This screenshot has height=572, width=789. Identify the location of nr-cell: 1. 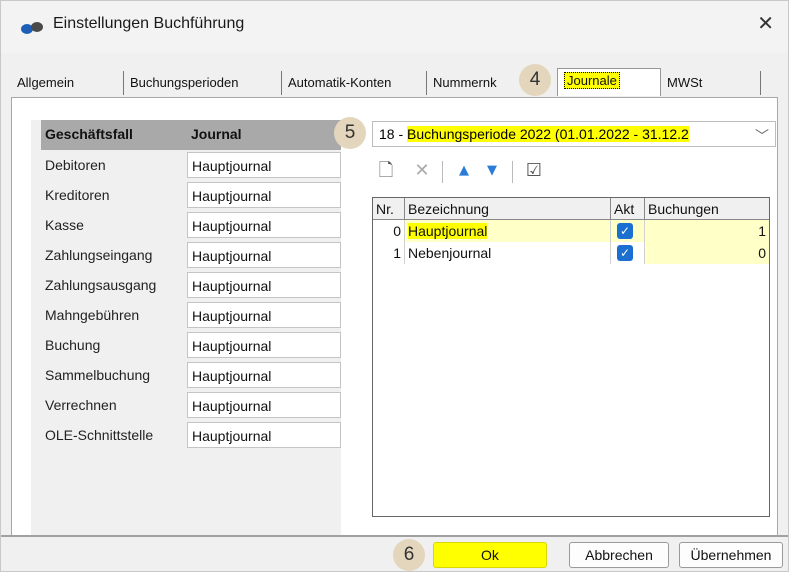
(389, 253).